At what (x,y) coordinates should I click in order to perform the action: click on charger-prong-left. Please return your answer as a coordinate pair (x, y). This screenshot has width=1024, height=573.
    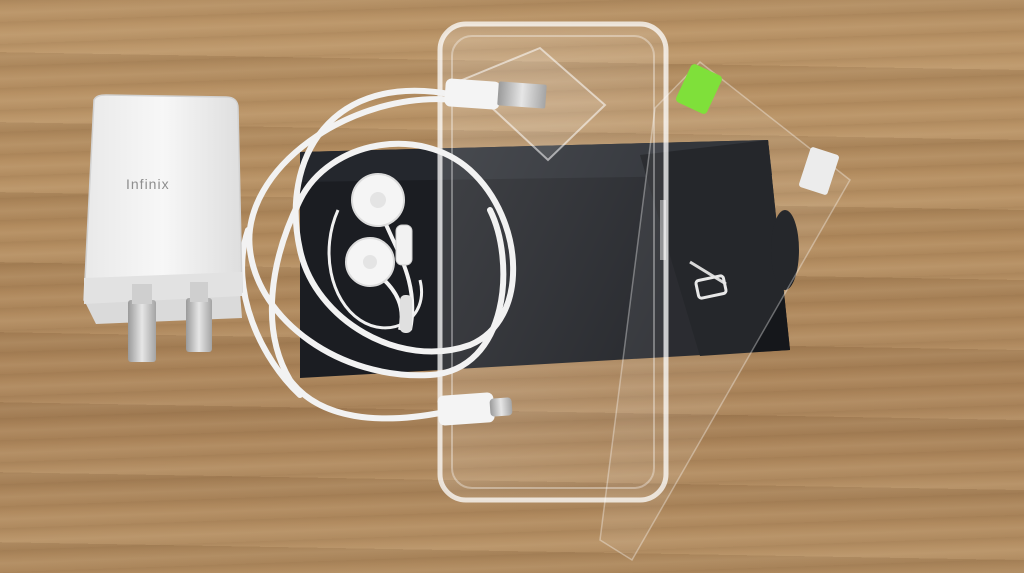
    Looking at the image, I should click on (142, 331).